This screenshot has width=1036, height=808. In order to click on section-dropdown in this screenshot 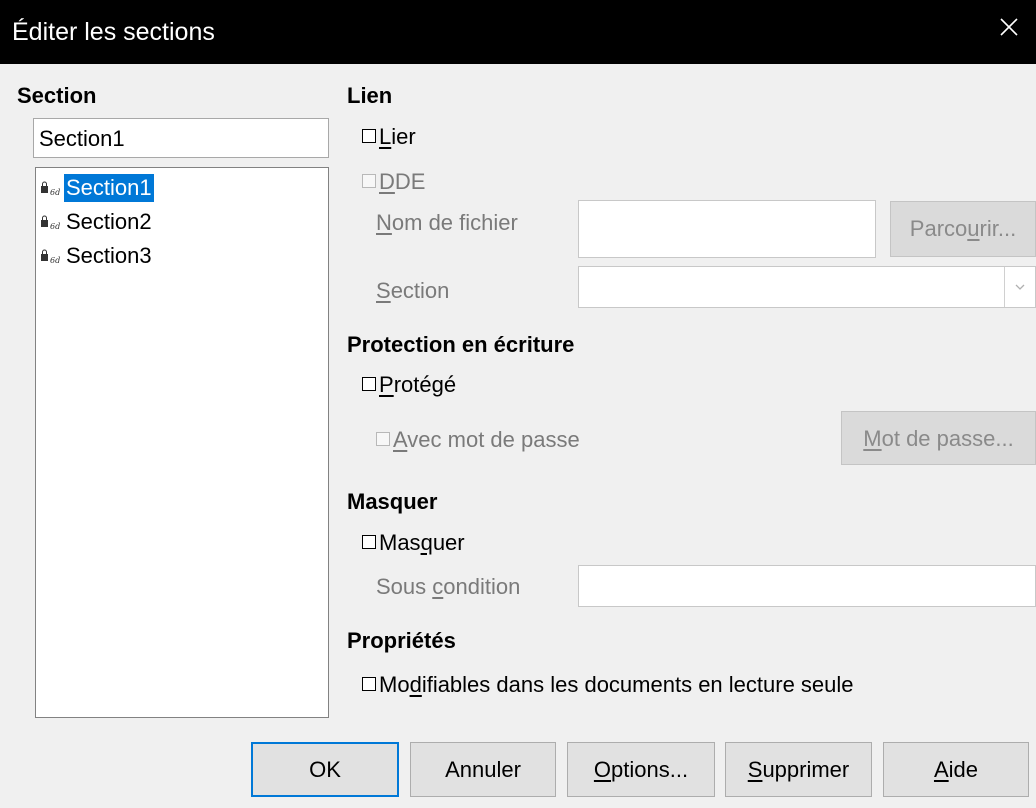, I will do `click(807, 287)`.